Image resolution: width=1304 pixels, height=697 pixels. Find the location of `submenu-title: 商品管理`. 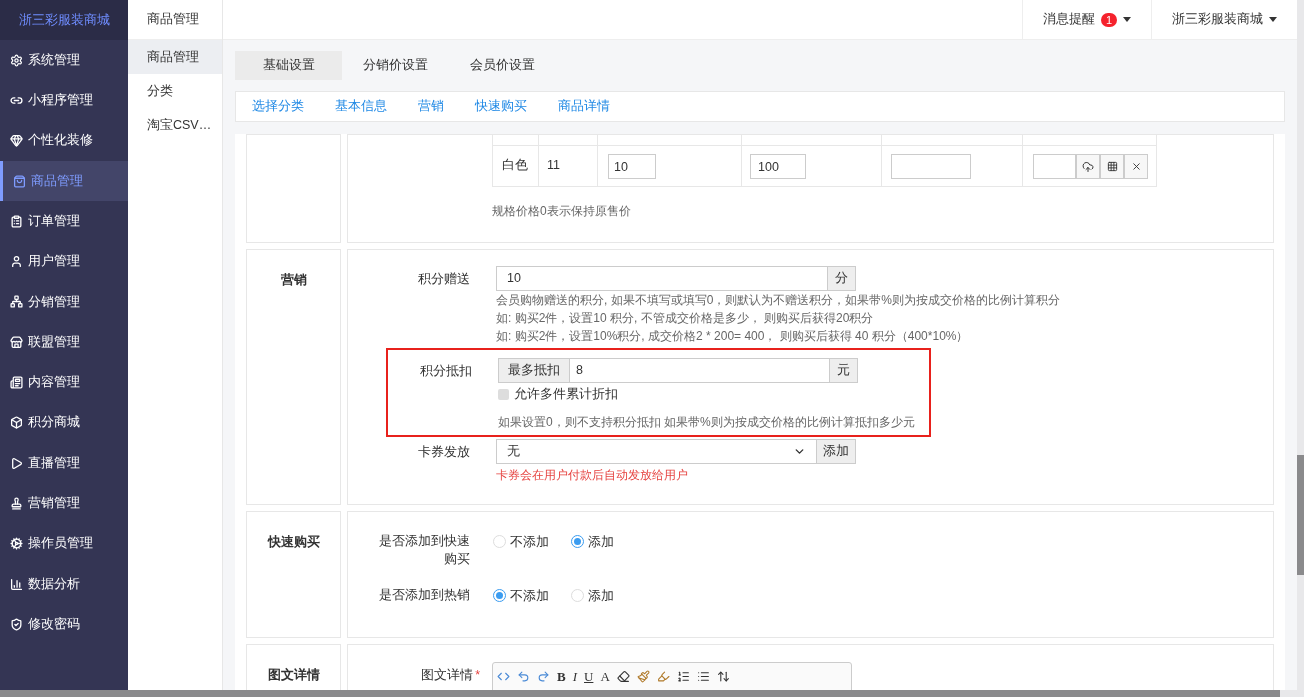

submenu-title: 商品管理 is located at coordinates (173, 20).